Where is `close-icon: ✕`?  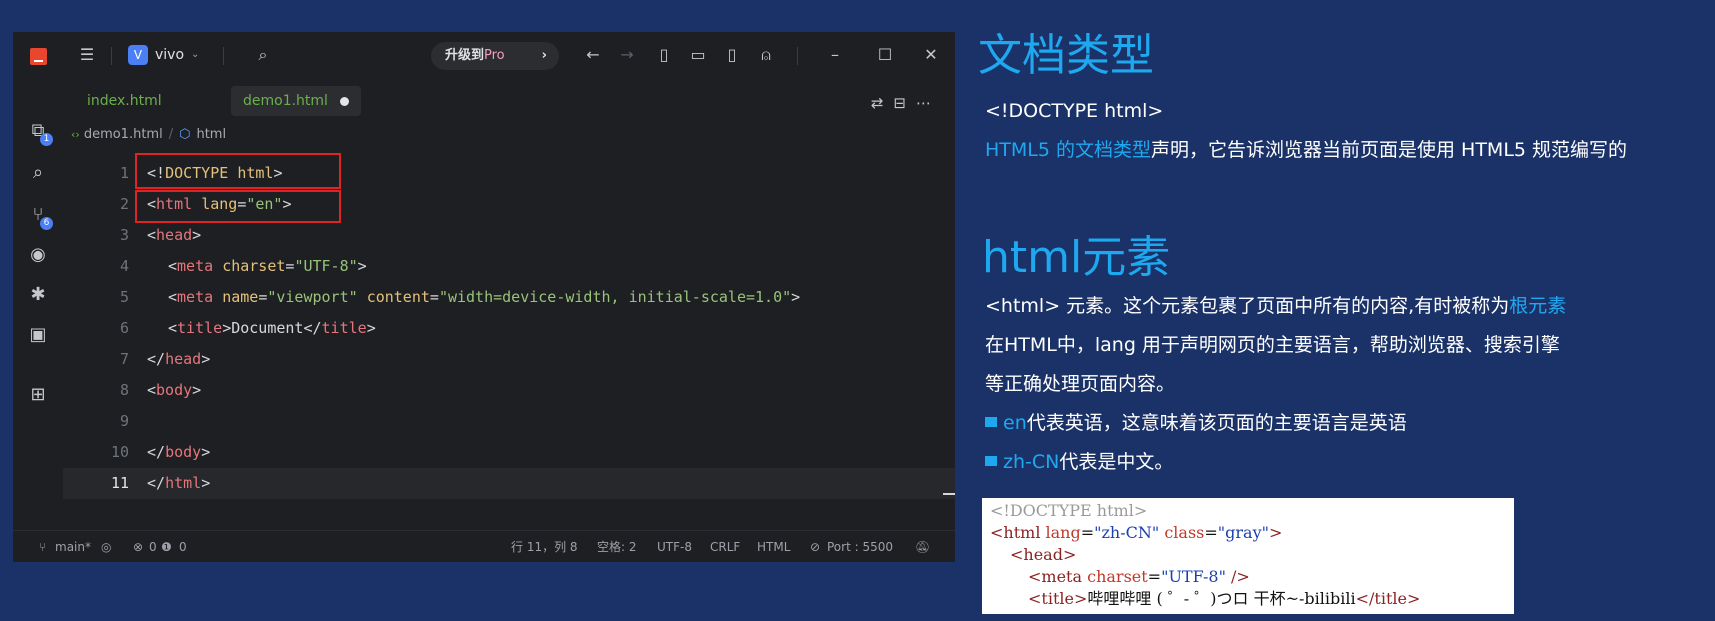 close-icon: ✕ is located at coordinates (931, 55).